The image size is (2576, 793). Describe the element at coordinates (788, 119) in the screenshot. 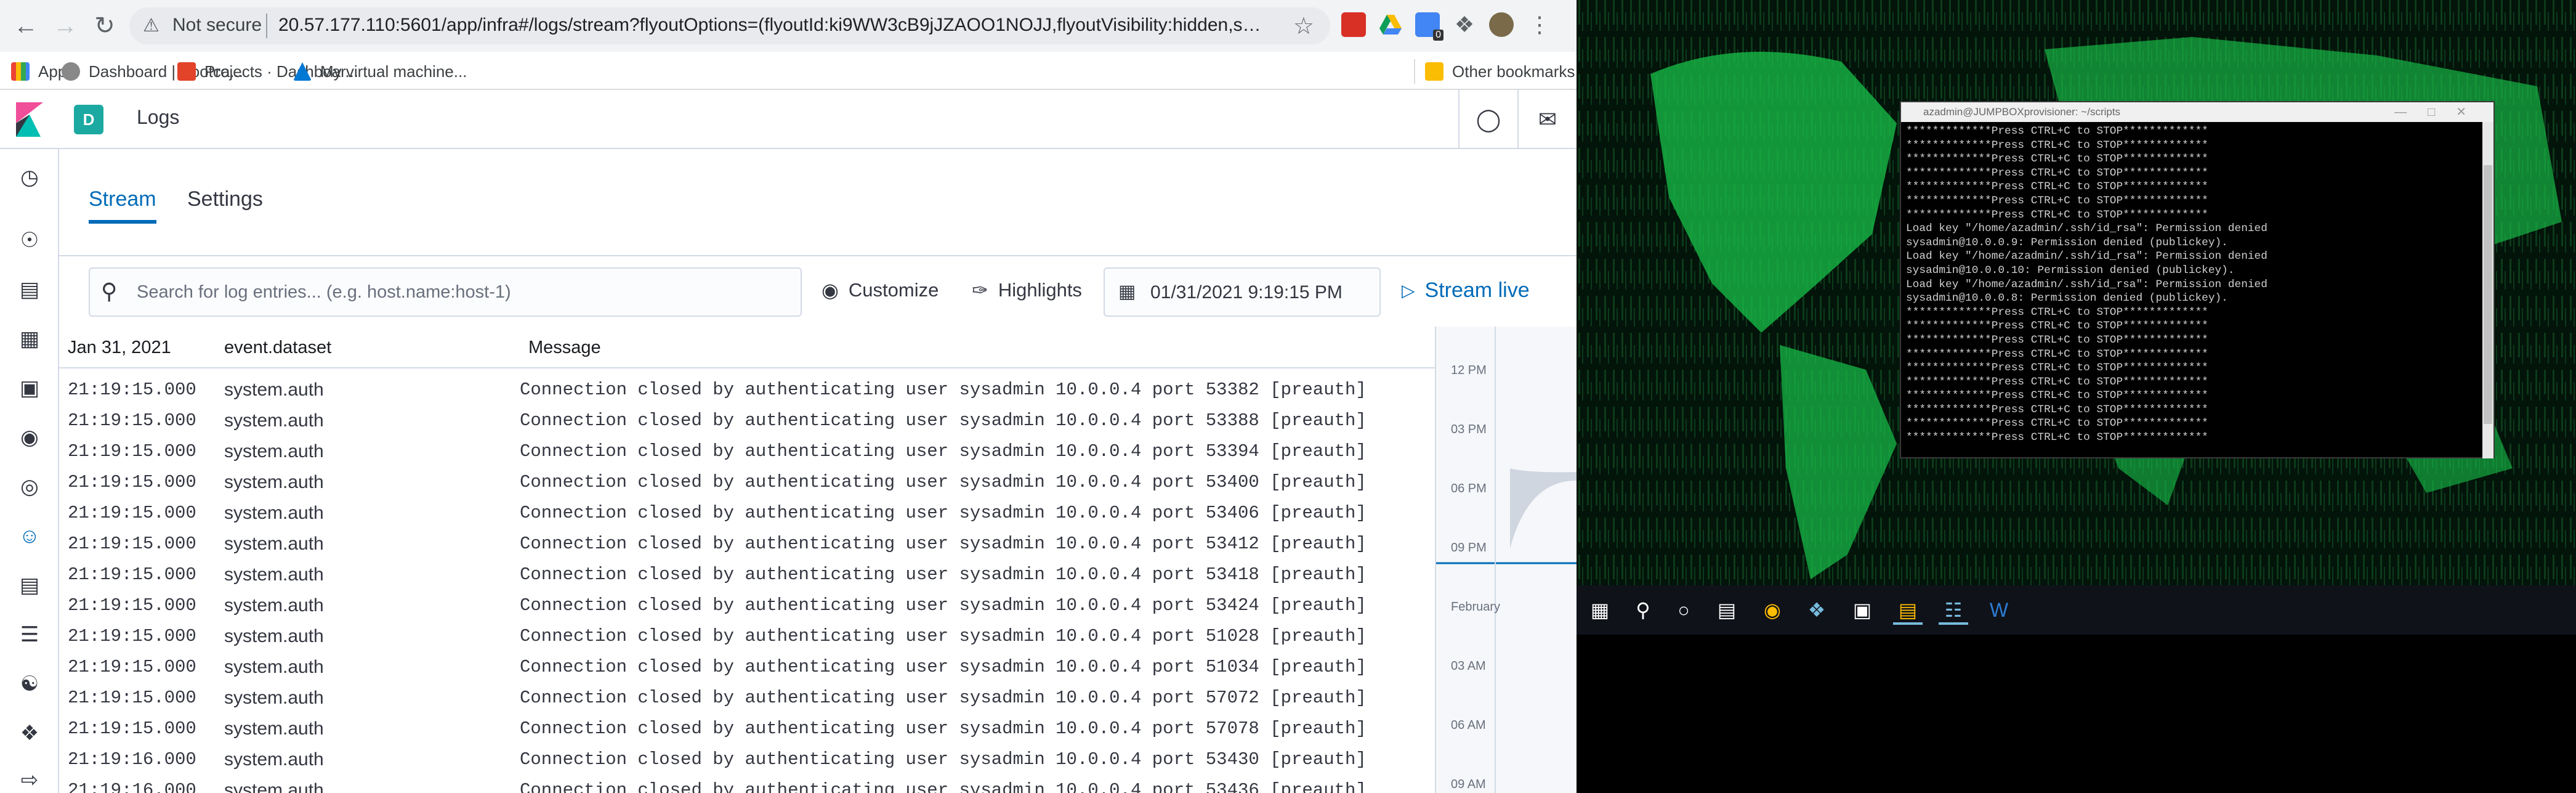

I see `kibana-header: D Logs ◯ ✉` at that location.